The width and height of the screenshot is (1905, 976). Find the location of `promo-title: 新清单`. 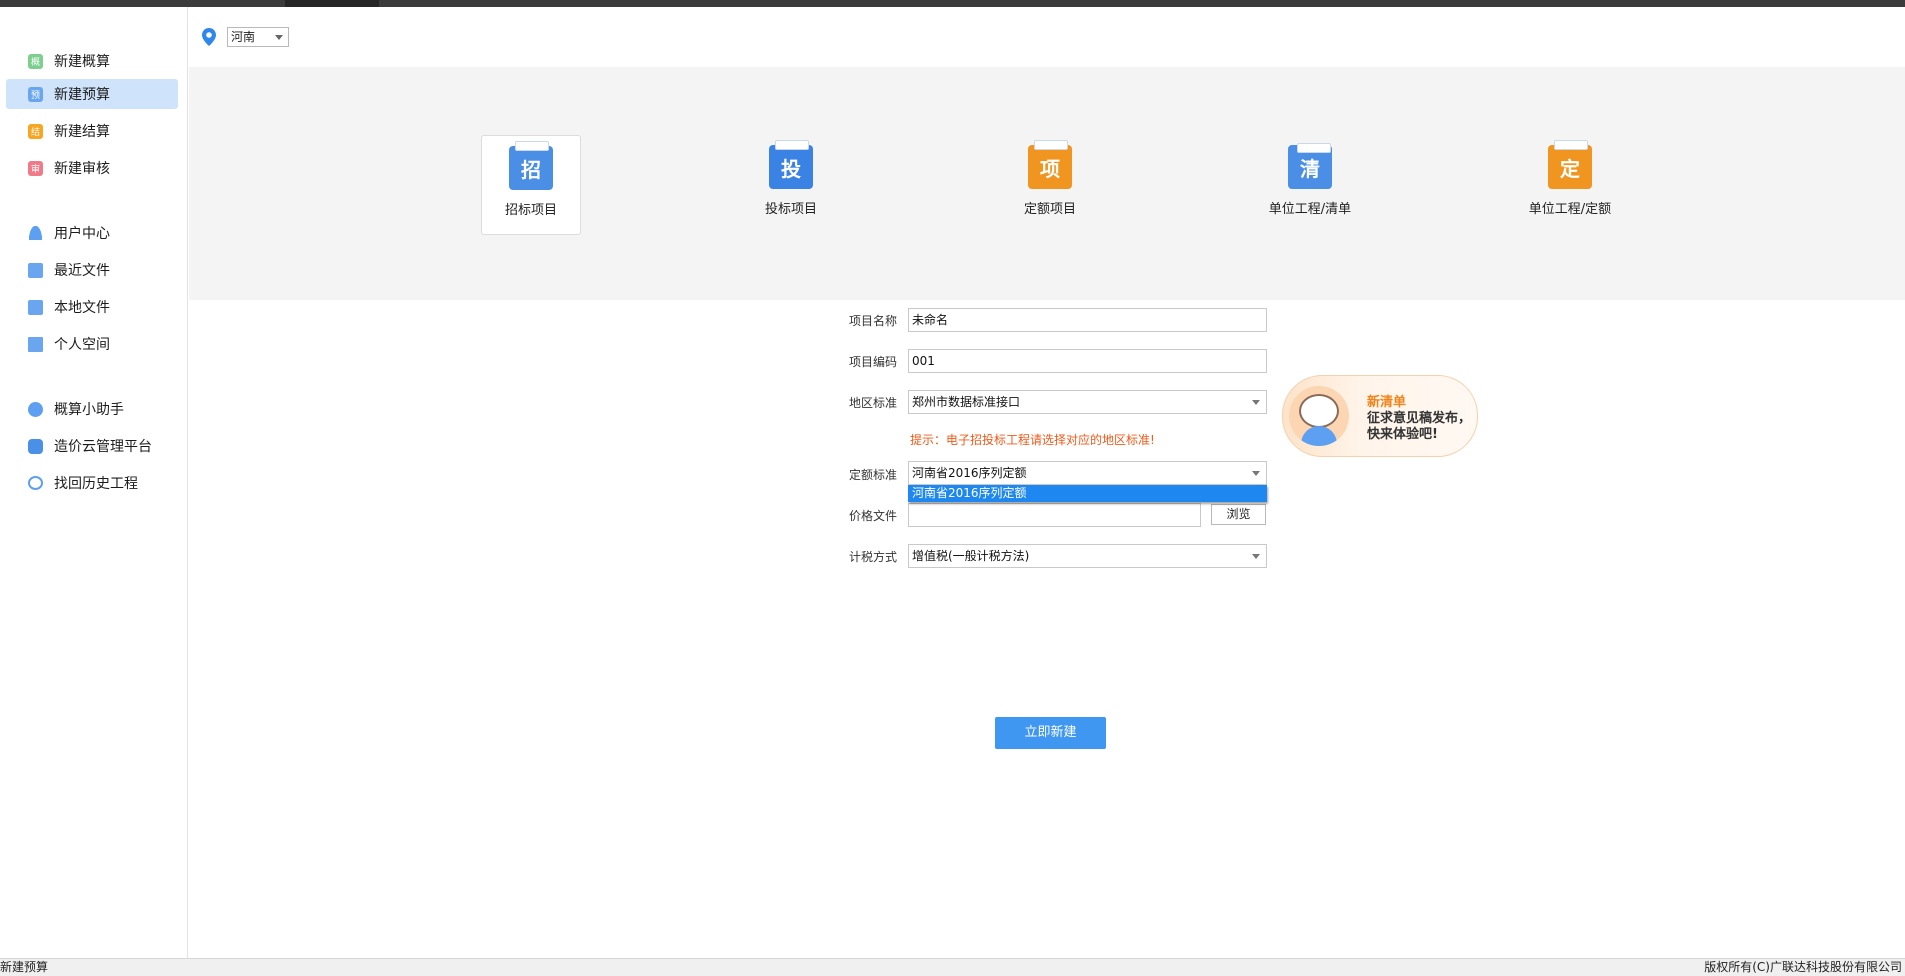

promo-title: 新清单 is located at coordinates (1387, 402).